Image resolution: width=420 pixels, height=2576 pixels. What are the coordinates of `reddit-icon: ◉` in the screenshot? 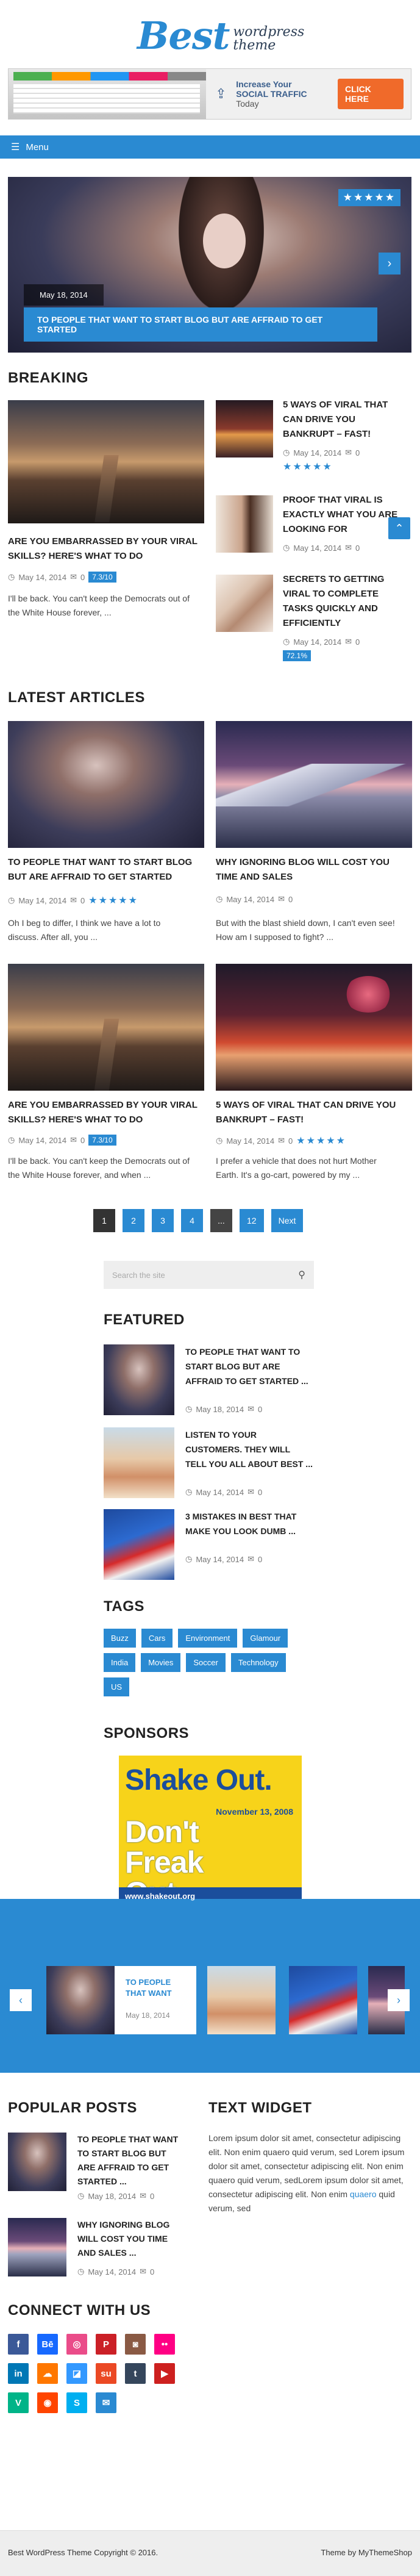 It's located at (47, 2403).